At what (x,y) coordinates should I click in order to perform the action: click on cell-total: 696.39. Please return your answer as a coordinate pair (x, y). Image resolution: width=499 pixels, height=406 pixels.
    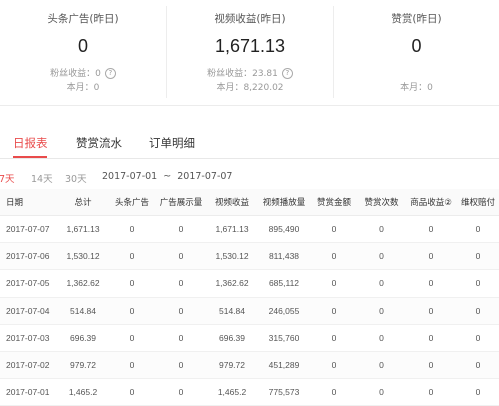
    Looking at the image, I should click on (83, 338).